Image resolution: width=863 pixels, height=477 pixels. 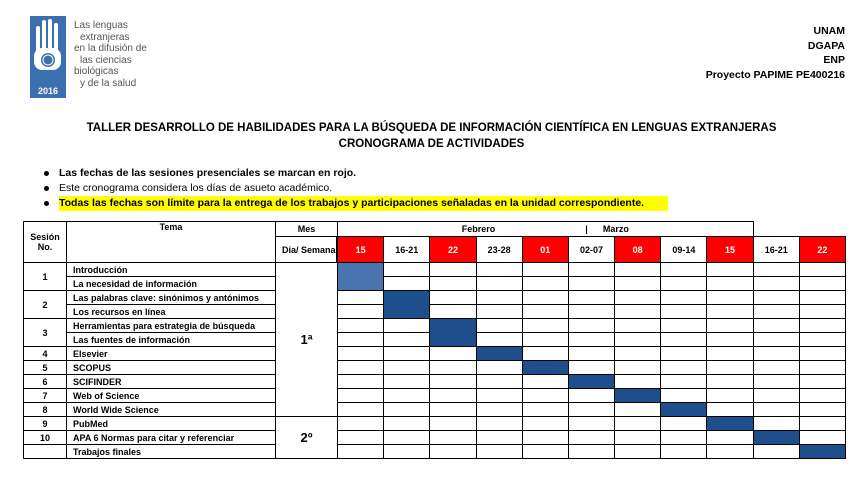 What do you see at coordinates (171, 353) in the screenshot?
I see `topic-cell: Elsevier` at bounding box center [171, 353].